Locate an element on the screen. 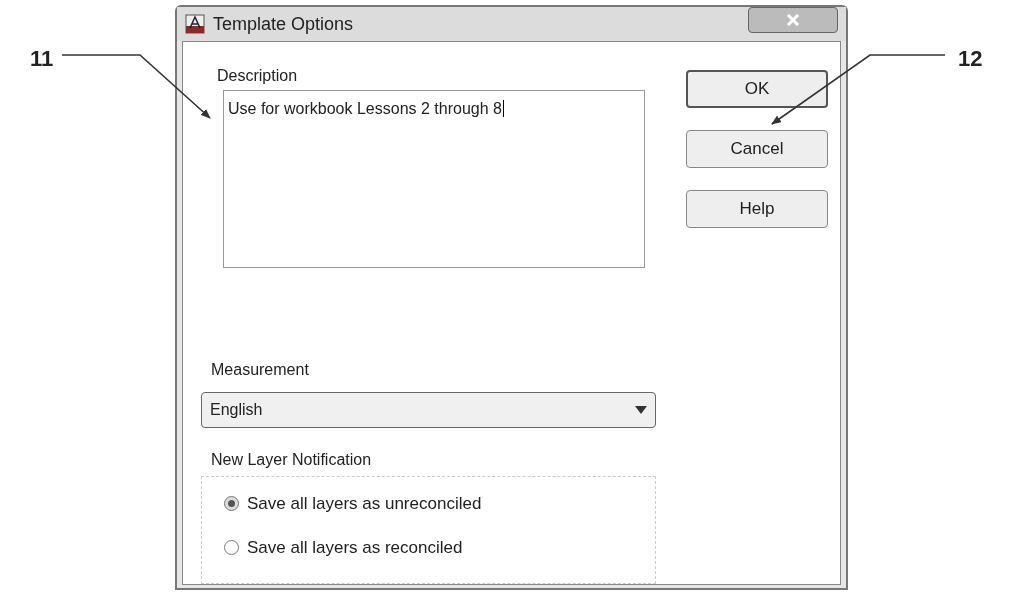  close-button is located at coordinates (793, 20).